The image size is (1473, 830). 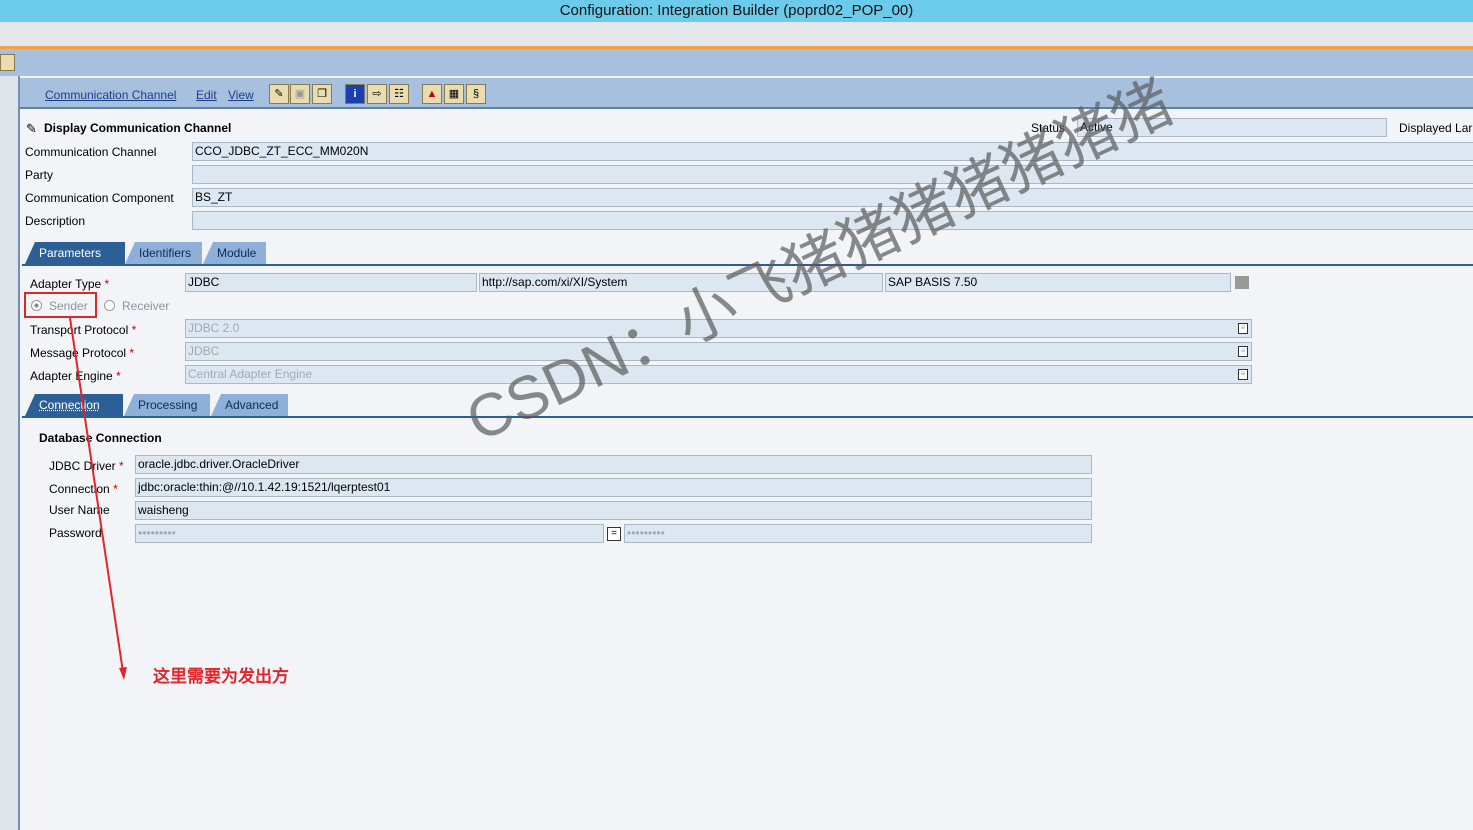 What do you see at coordinates (98, 498) in the screenshot?
I see `annotation-arrow` at bounding box center [98, 498].